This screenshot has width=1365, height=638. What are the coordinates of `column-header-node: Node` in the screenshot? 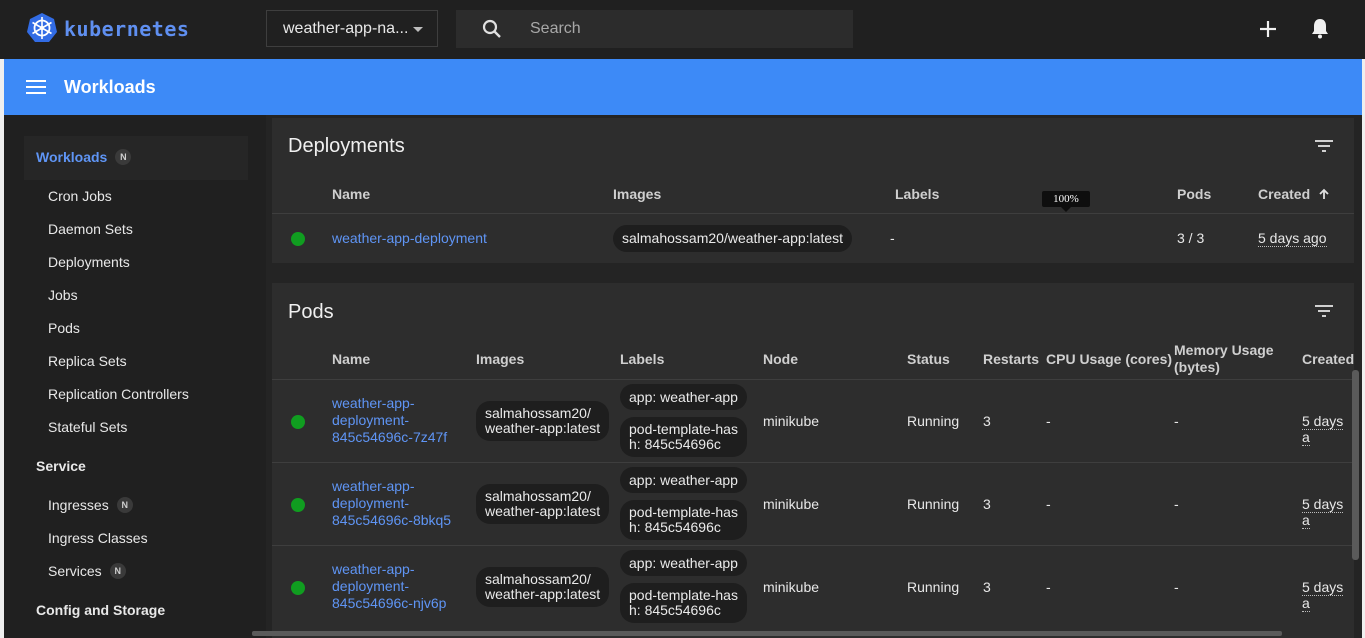 It's located at (780, 359).